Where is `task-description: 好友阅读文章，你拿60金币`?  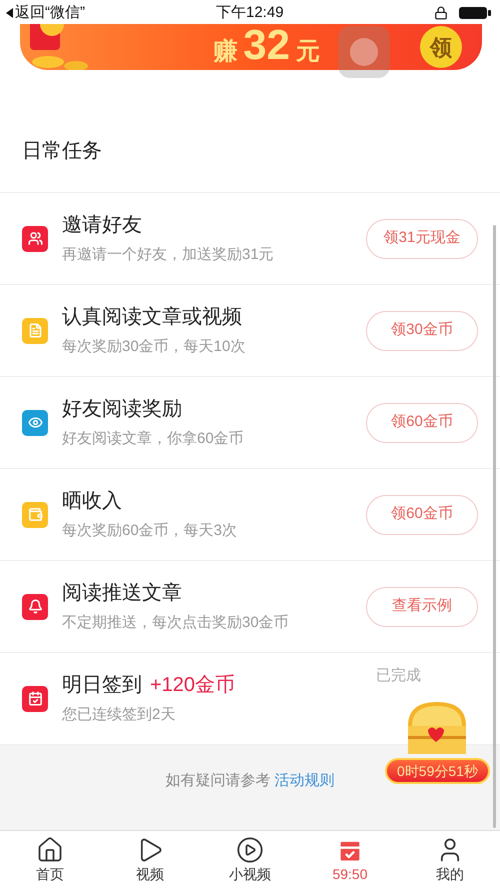 task-description: 好友阅读文章，你拿60金币 is located at coordinates (153, 439).